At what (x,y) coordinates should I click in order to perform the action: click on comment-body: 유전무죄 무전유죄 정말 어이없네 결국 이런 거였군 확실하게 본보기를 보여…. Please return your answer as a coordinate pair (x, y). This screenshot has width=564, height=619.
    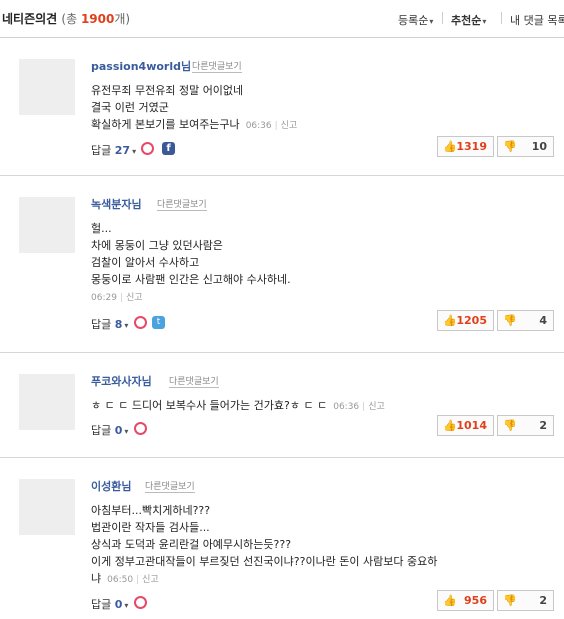
    Looking at the image, I should click on (194, 107).